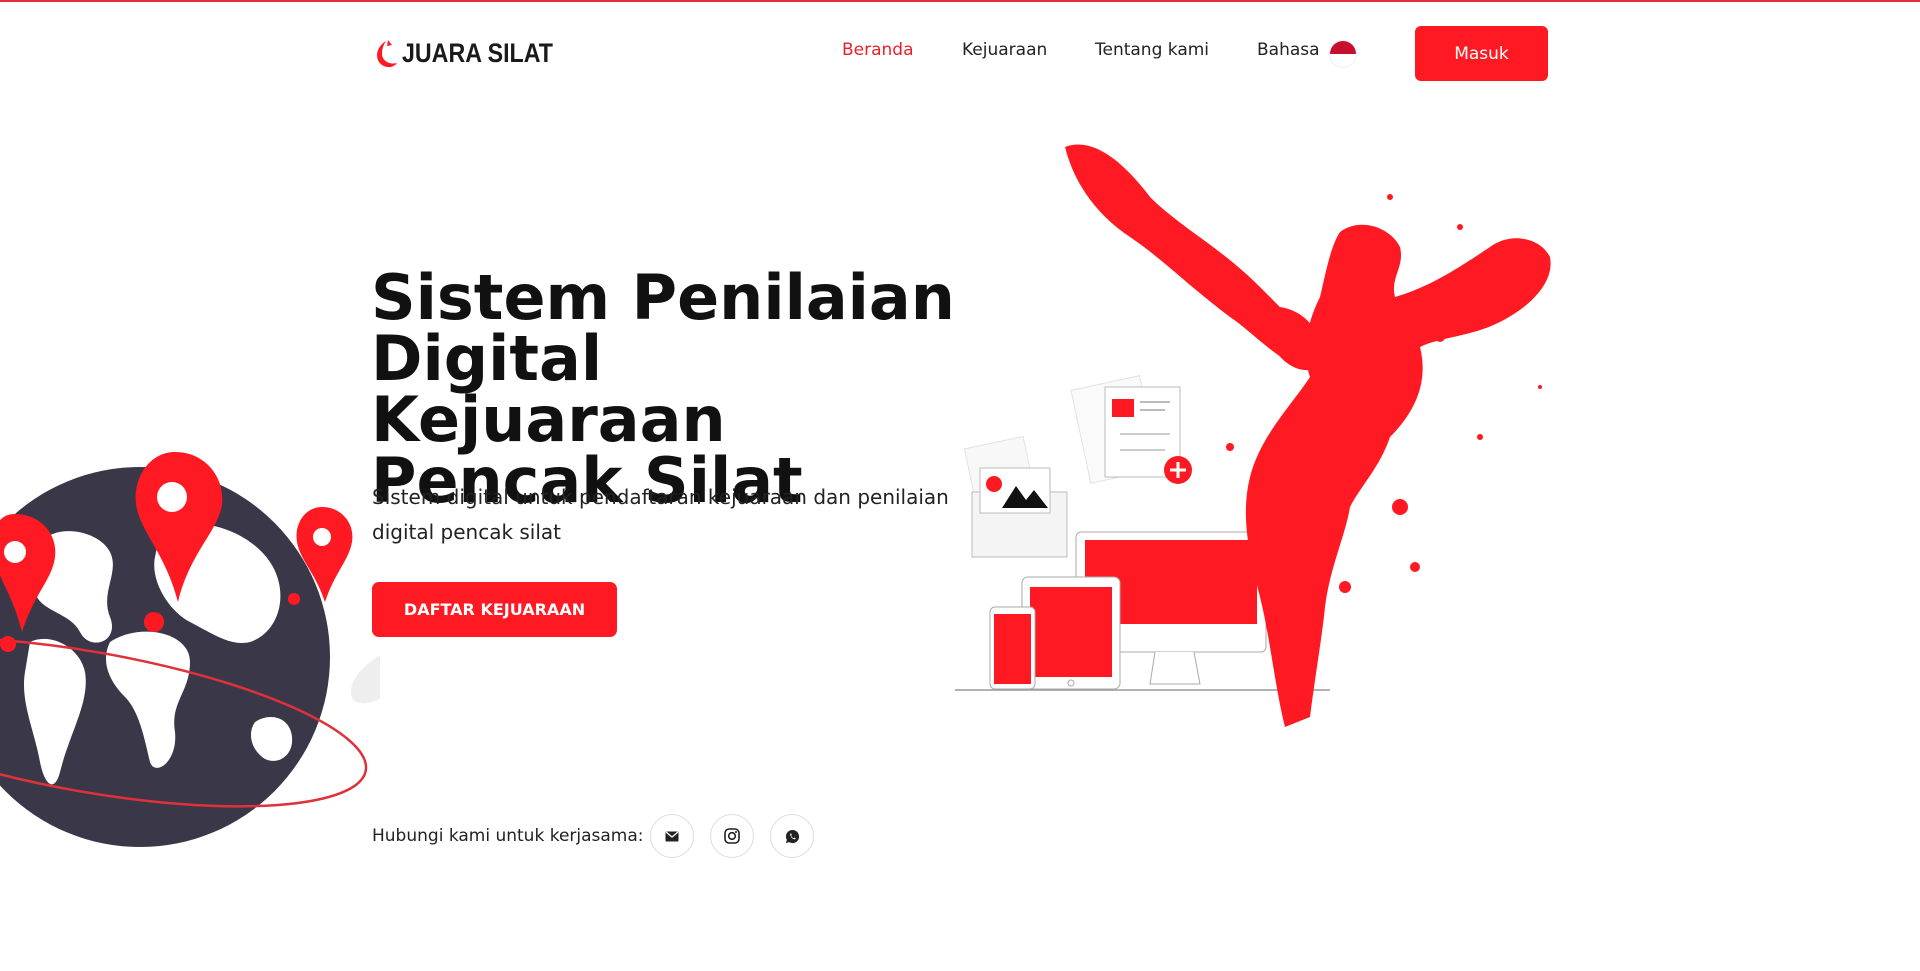 The image size is (1920, 971). What do you see at coordinates (477, 53) in the screenshot?
I see `logo-text: JUARA SILAT` at bounding box center [477, 53].